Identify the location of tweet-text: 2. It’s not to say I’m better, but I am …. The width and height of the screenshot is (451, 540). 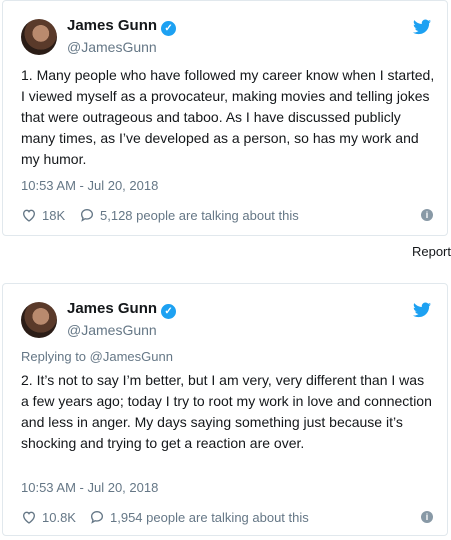
(226, 411).